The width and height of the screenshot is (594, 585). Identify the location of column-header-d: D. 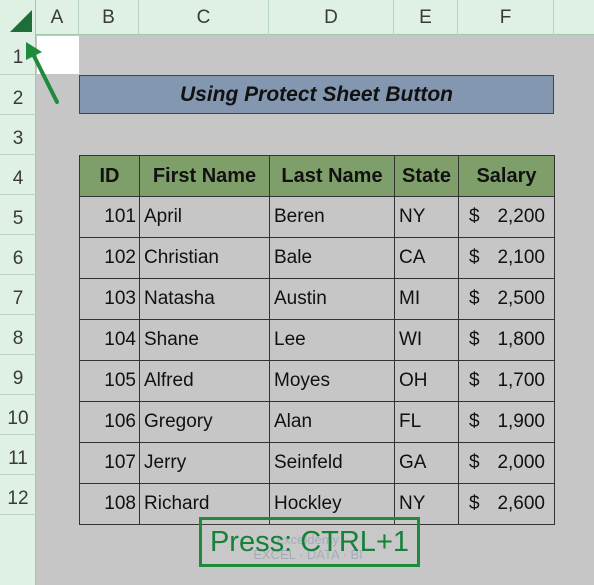
(331, 17).